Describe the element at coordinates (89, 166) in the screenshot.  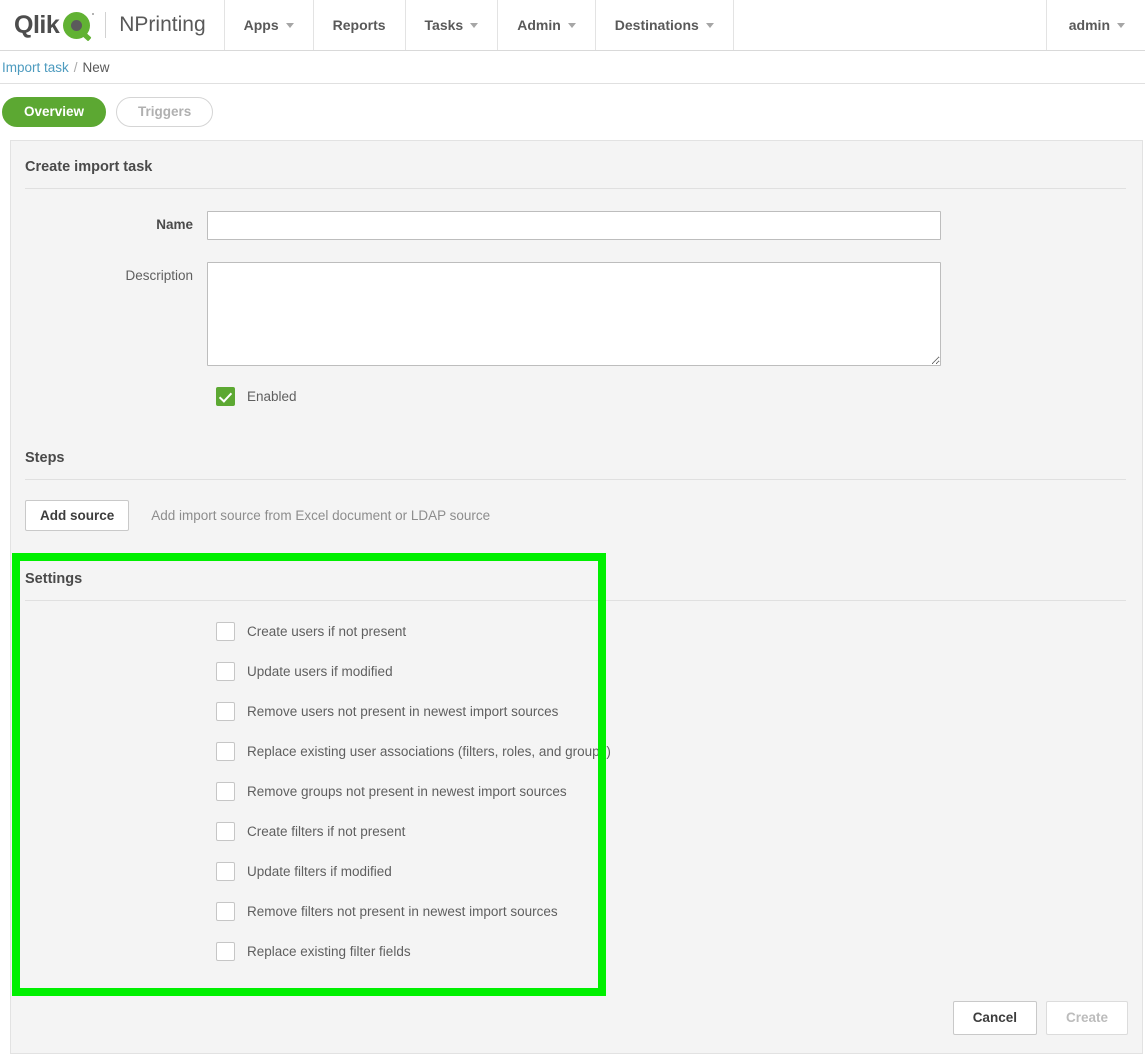
I see `page-title: Create import task` at that location.